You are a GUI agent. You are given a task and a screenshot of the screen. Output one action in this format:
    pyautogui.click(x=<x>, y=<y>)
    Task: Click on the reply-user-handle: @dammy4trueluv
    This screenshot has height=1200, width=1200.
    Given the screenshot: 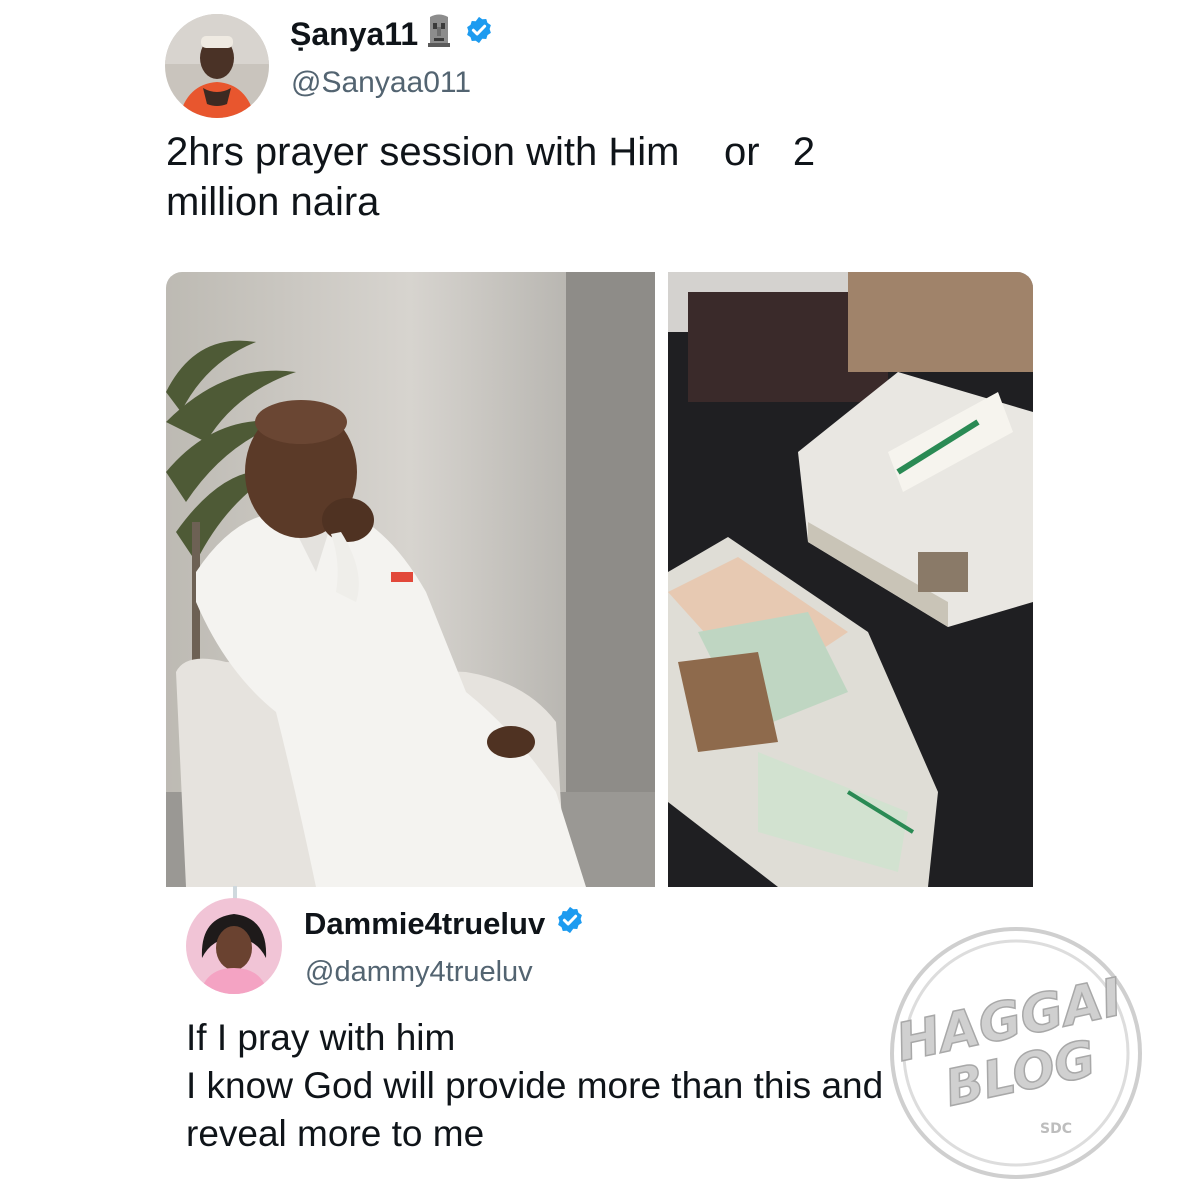 What is the action you would take?
    pyautogui.click(x=419, y=972)
    